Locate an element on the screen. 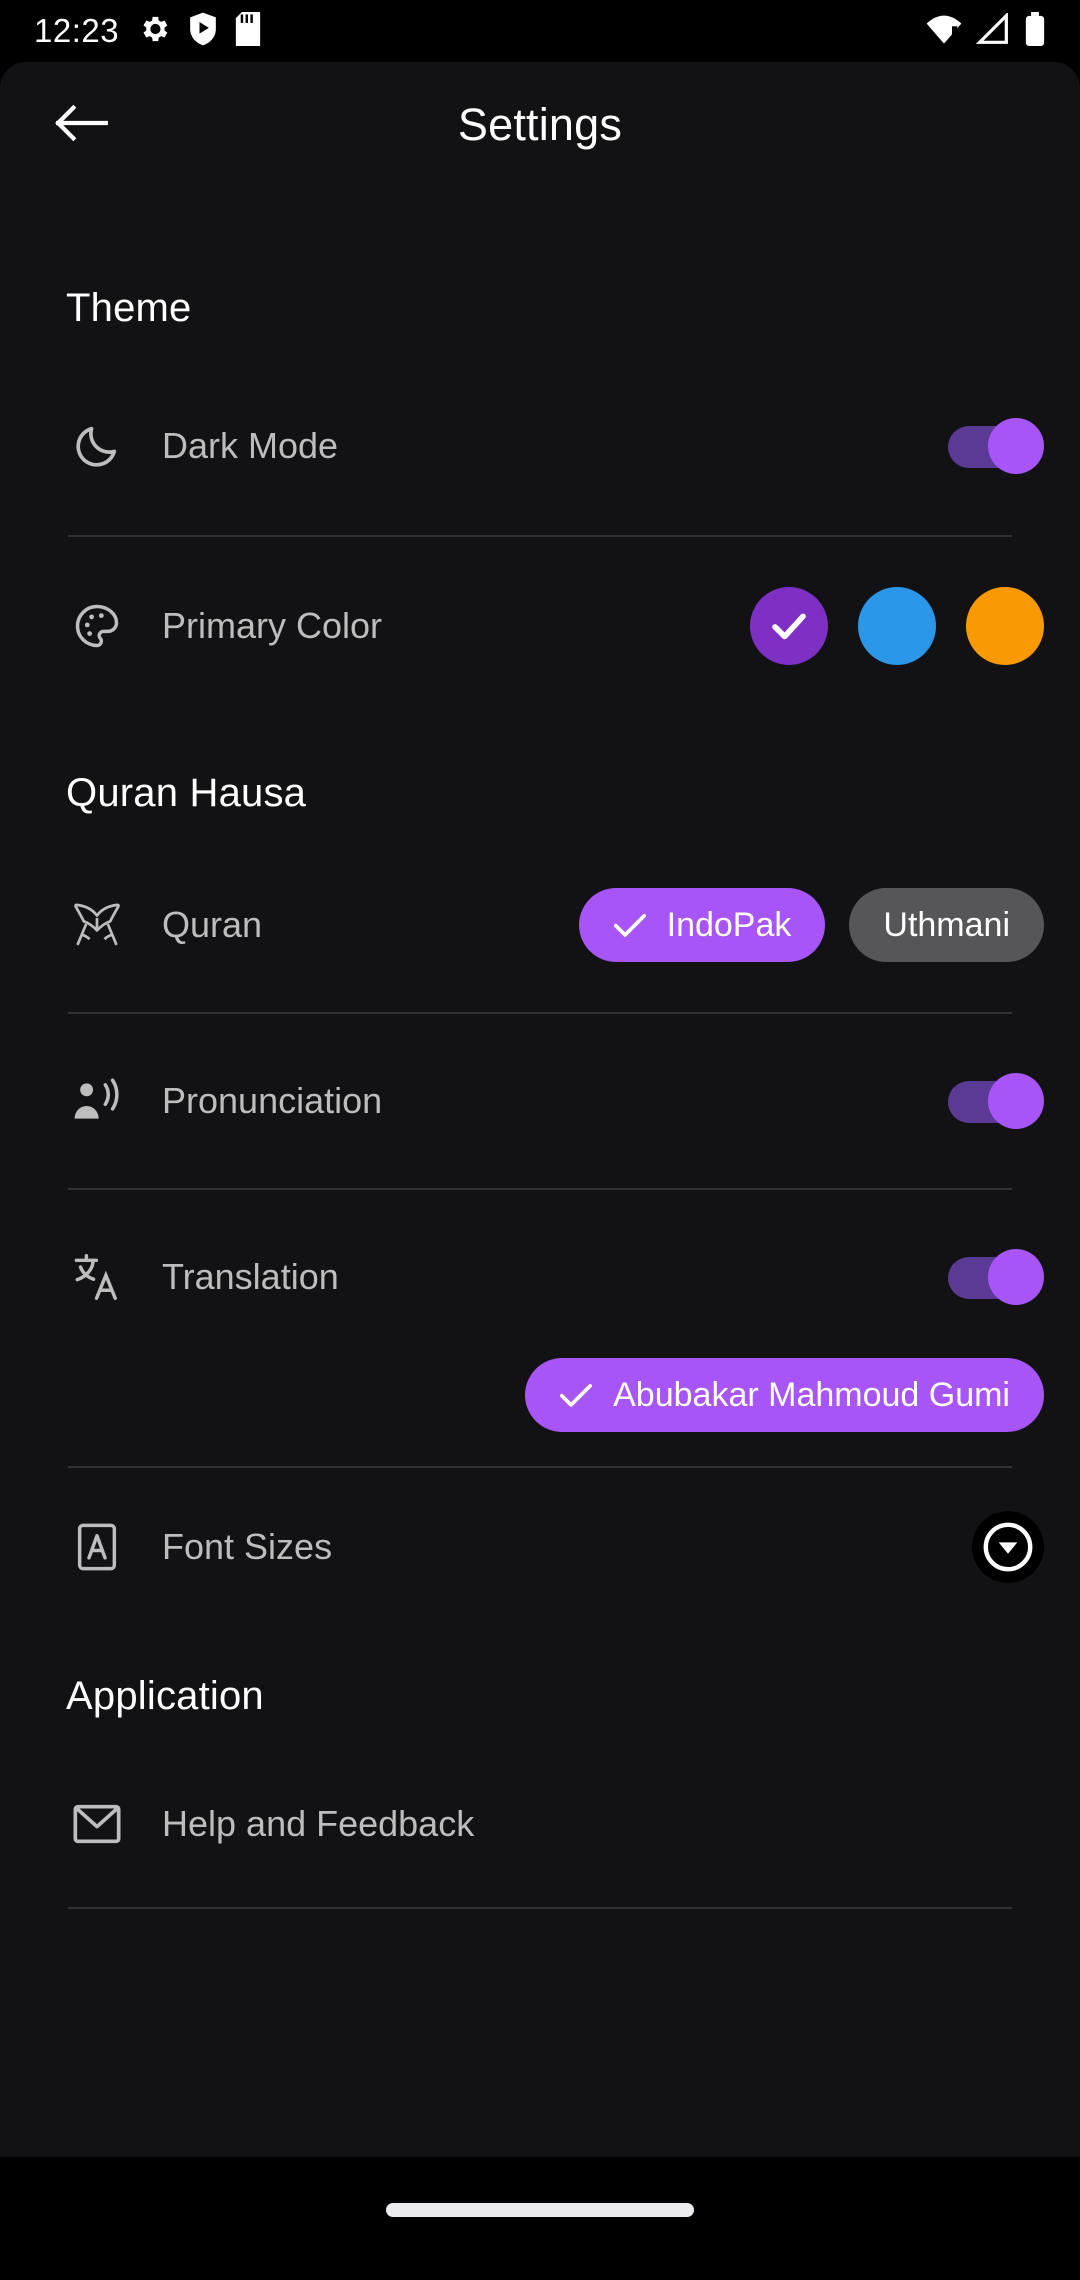  chip-uthmani: Uthmani is located at coordinates (946, 925).